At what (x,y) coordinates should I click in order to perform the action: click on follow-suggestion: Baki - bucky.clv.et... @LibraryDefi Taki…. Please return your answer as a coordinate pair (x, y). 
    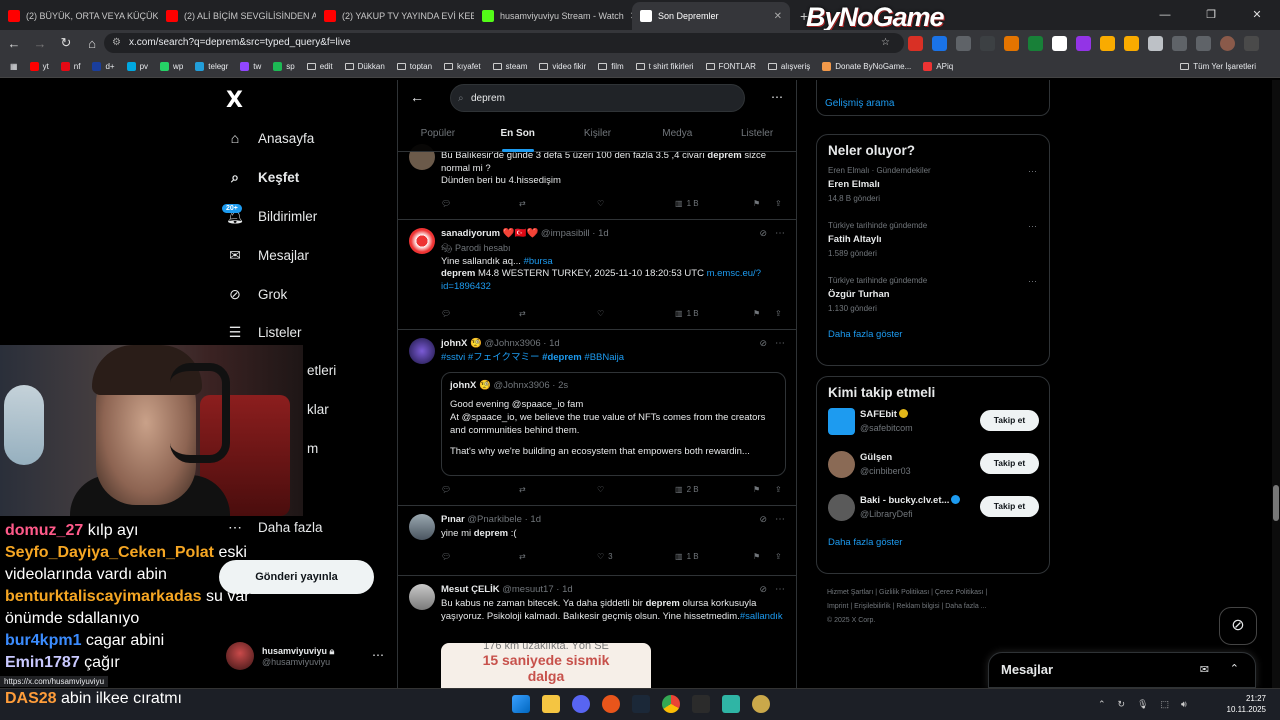
    Looking at the image, I should click on (933, 515).